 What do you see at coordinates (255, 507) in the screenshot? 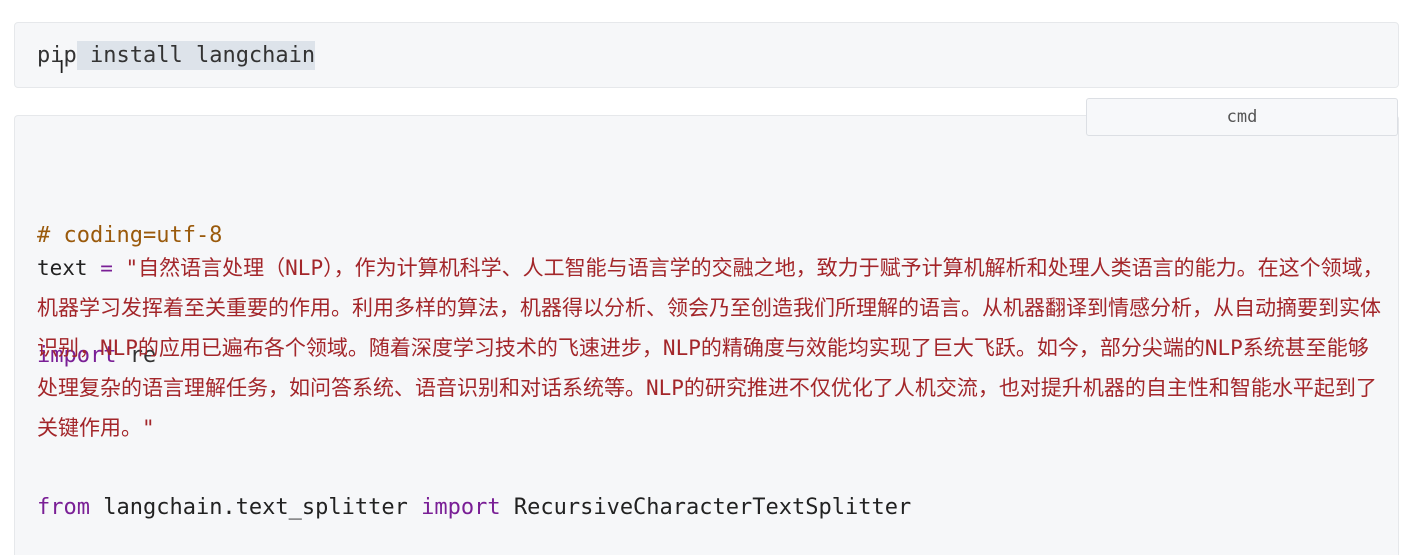
I see `from-module: langchain.text_splitter` at bounding box center [255, 507].